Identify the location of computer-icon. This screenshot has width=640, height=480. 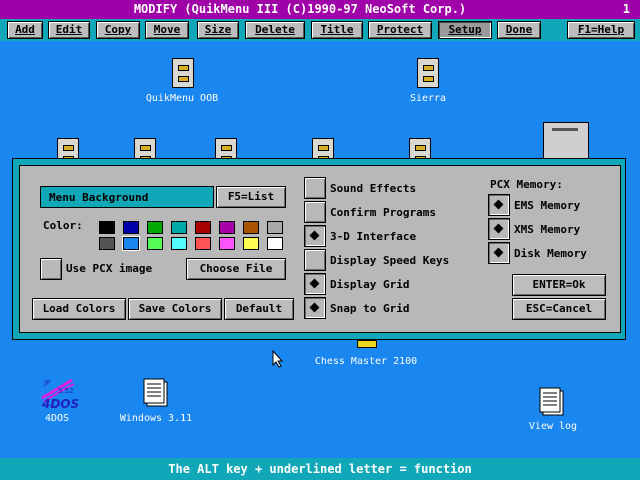
(566, 142).